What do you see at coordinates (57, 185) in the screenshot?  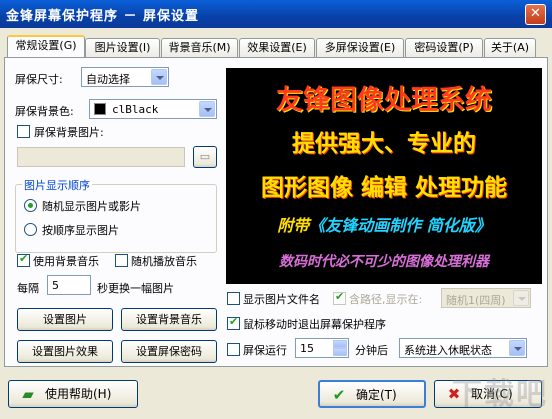 I see `order-group-title: 图片显示顺序` at bounding box center [57, 185].